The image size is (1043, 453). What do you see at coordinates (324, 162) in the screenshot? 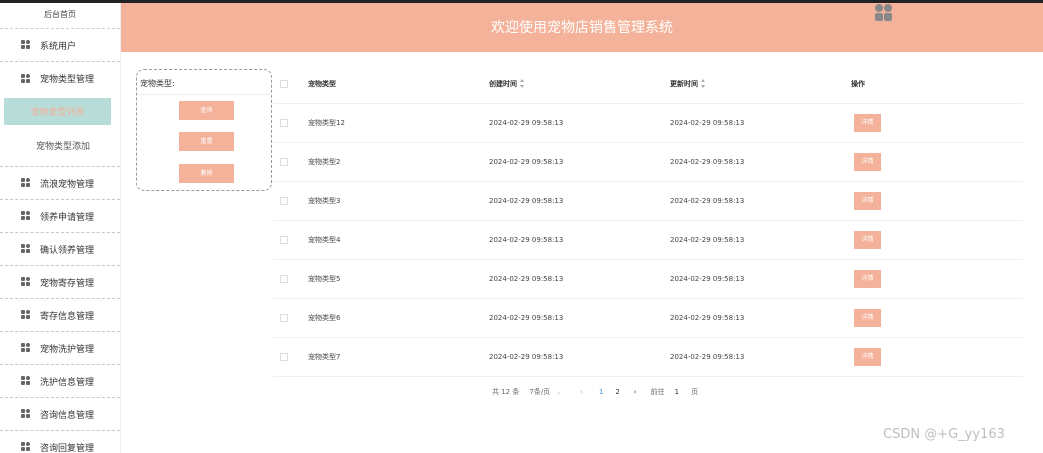
I see `cell-pet-type: 宠物类型2` at bounding box center [324, 162].